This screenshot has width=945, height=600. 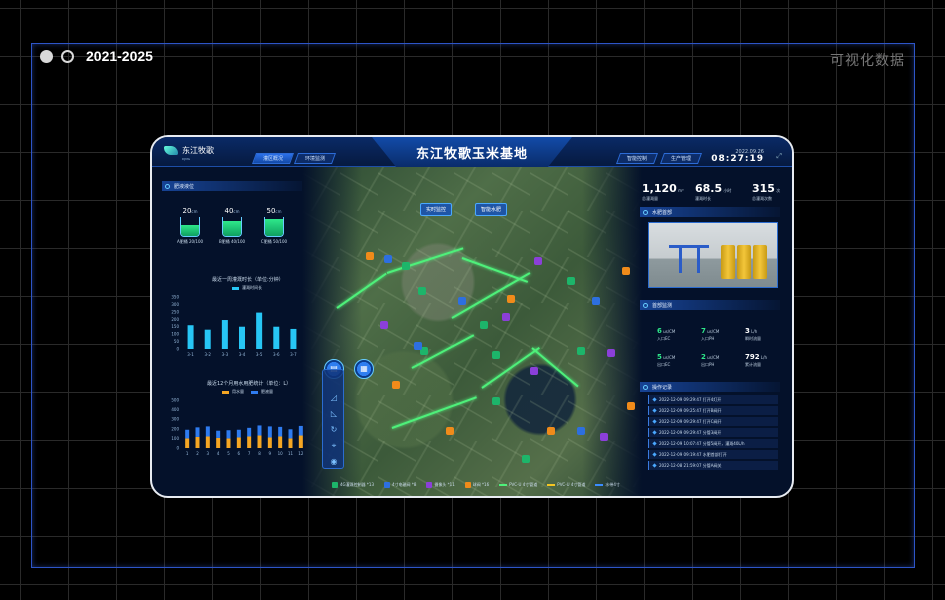 I want to click on legend-label: 灌溉时间长, so click(x=252, y=287).